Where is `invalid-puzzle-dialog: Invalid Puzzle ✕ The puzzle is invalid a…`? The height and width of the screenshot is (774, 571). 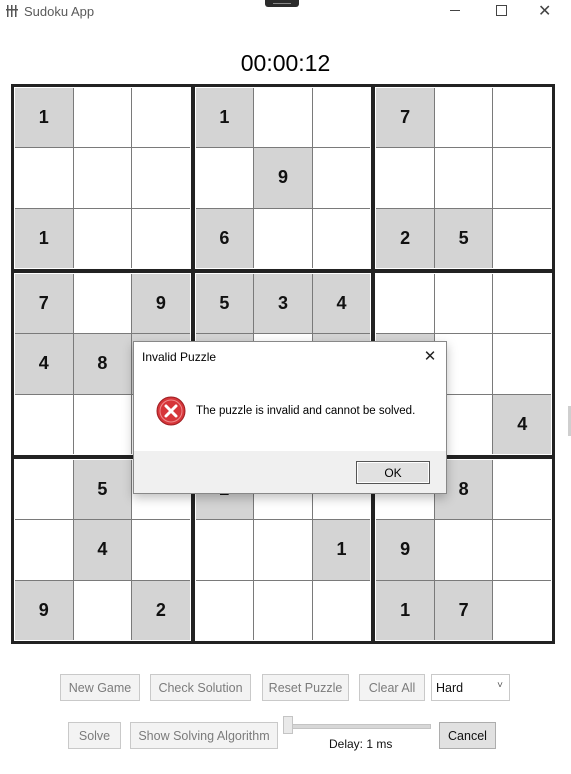 invalid-puzzle-dialog: Invalid Puzzle ✕ The puzzle is invalid a… is located at coordinates (290, 417).